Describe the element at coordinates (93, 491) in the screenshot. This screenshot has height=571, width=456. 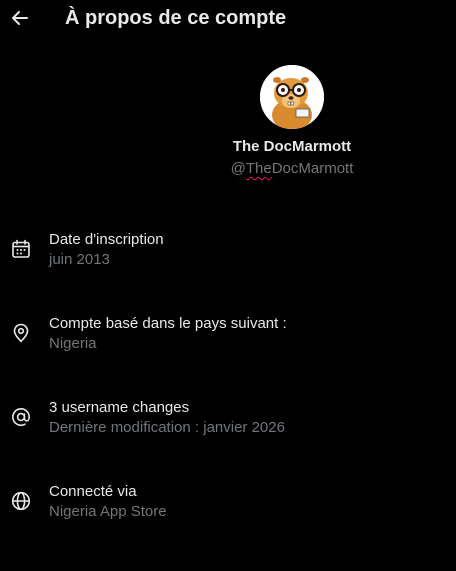
I see `detail-label: Connecté via` at that location.